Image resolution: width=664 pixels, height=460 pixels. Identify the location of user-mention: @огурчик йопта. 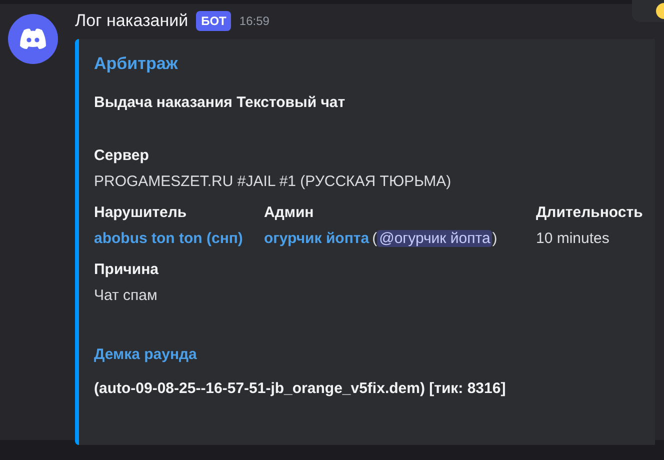
(434, 238).